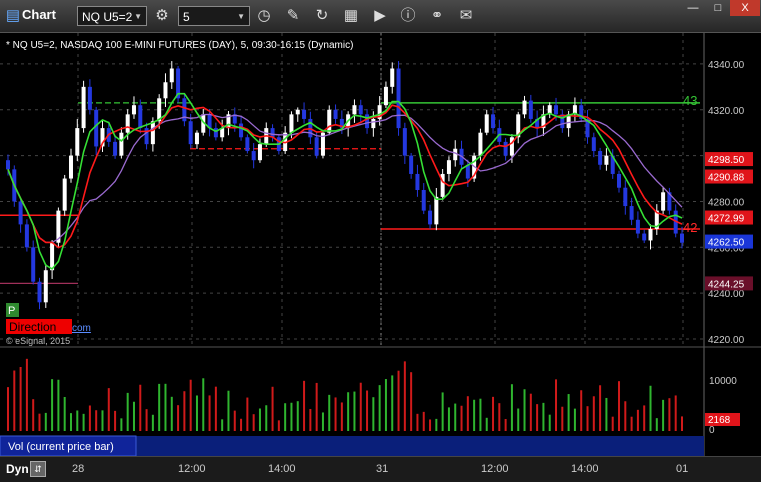 The width and height of the screenshot is (761, 482). What do you see at coordinates (726, 65) in the screenshot?
I see `price-tick: 4340.00` at bounding box center [726, 65].